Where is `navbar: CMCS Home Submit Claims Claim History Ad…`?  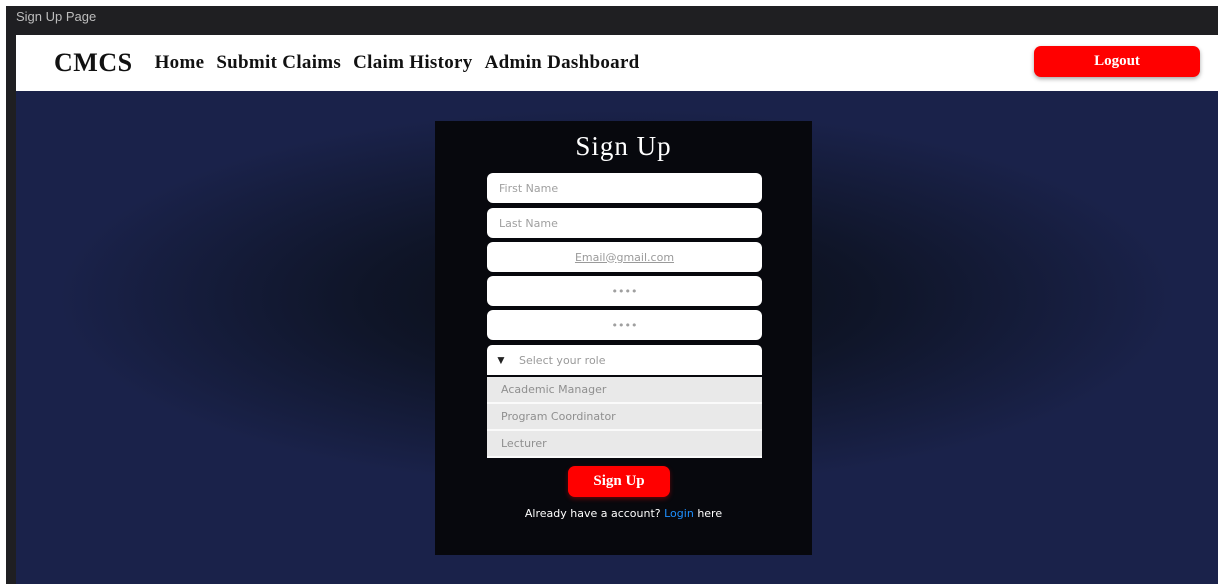
navbar: CMCS Home Submit Claims Claim History Ad… is located at coordinates (617, 63).